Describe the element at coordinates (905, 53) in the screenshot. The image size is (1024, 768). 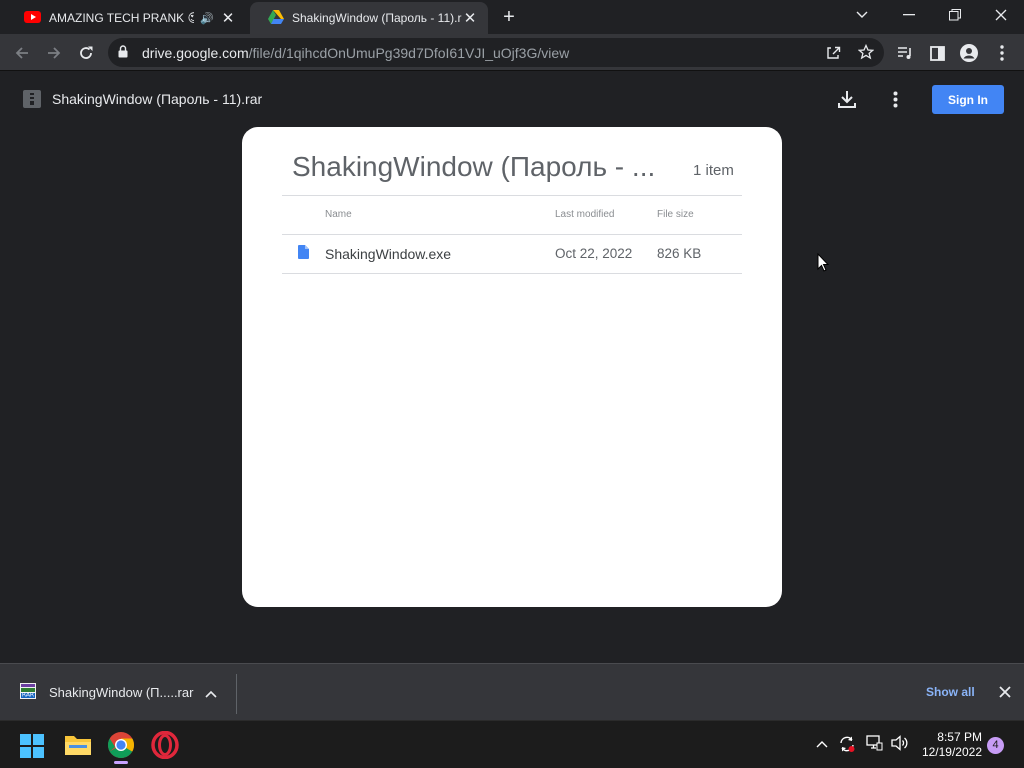
I see `media-queue-icon` at that location.